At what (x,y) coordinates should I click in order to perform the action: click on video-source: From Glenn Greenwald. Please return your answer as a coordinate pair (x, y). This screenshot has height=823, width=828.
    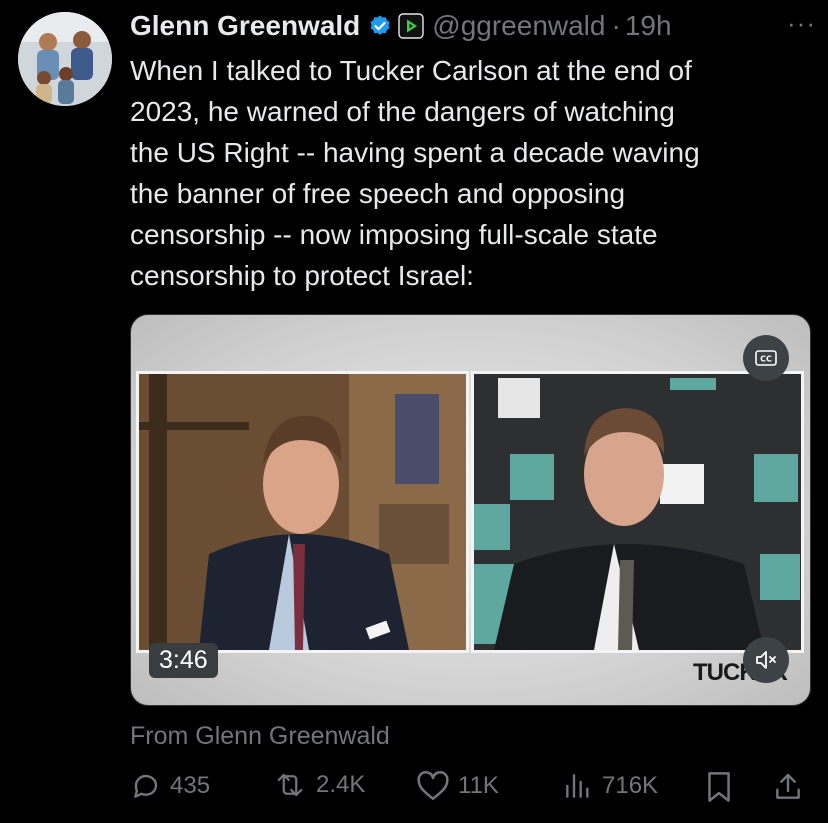
    Looking at the image, I should click on (260, 736).